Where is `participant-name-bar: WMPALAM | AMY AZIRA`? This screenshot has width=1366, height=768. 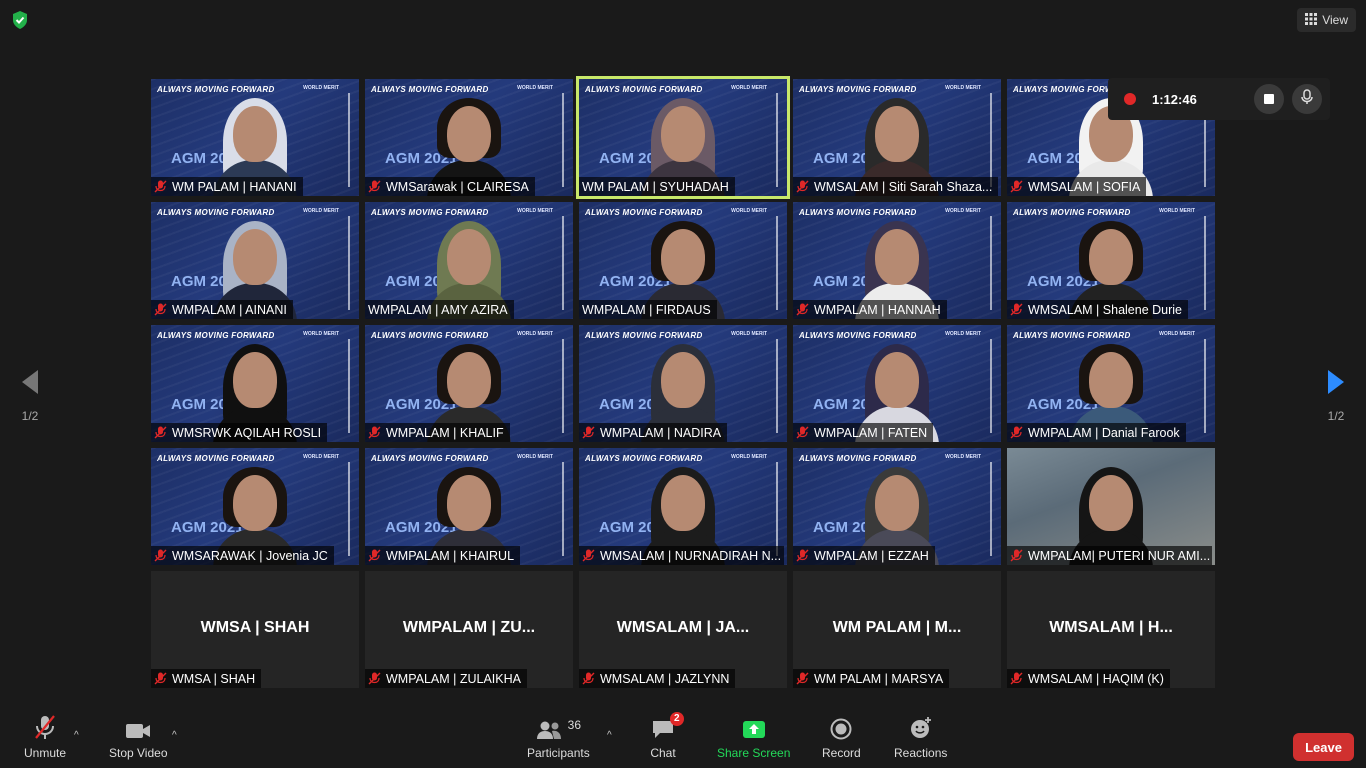 participant-name-bar: WMPALAM | AMY AZIRA is located at coordinates (439, 309).